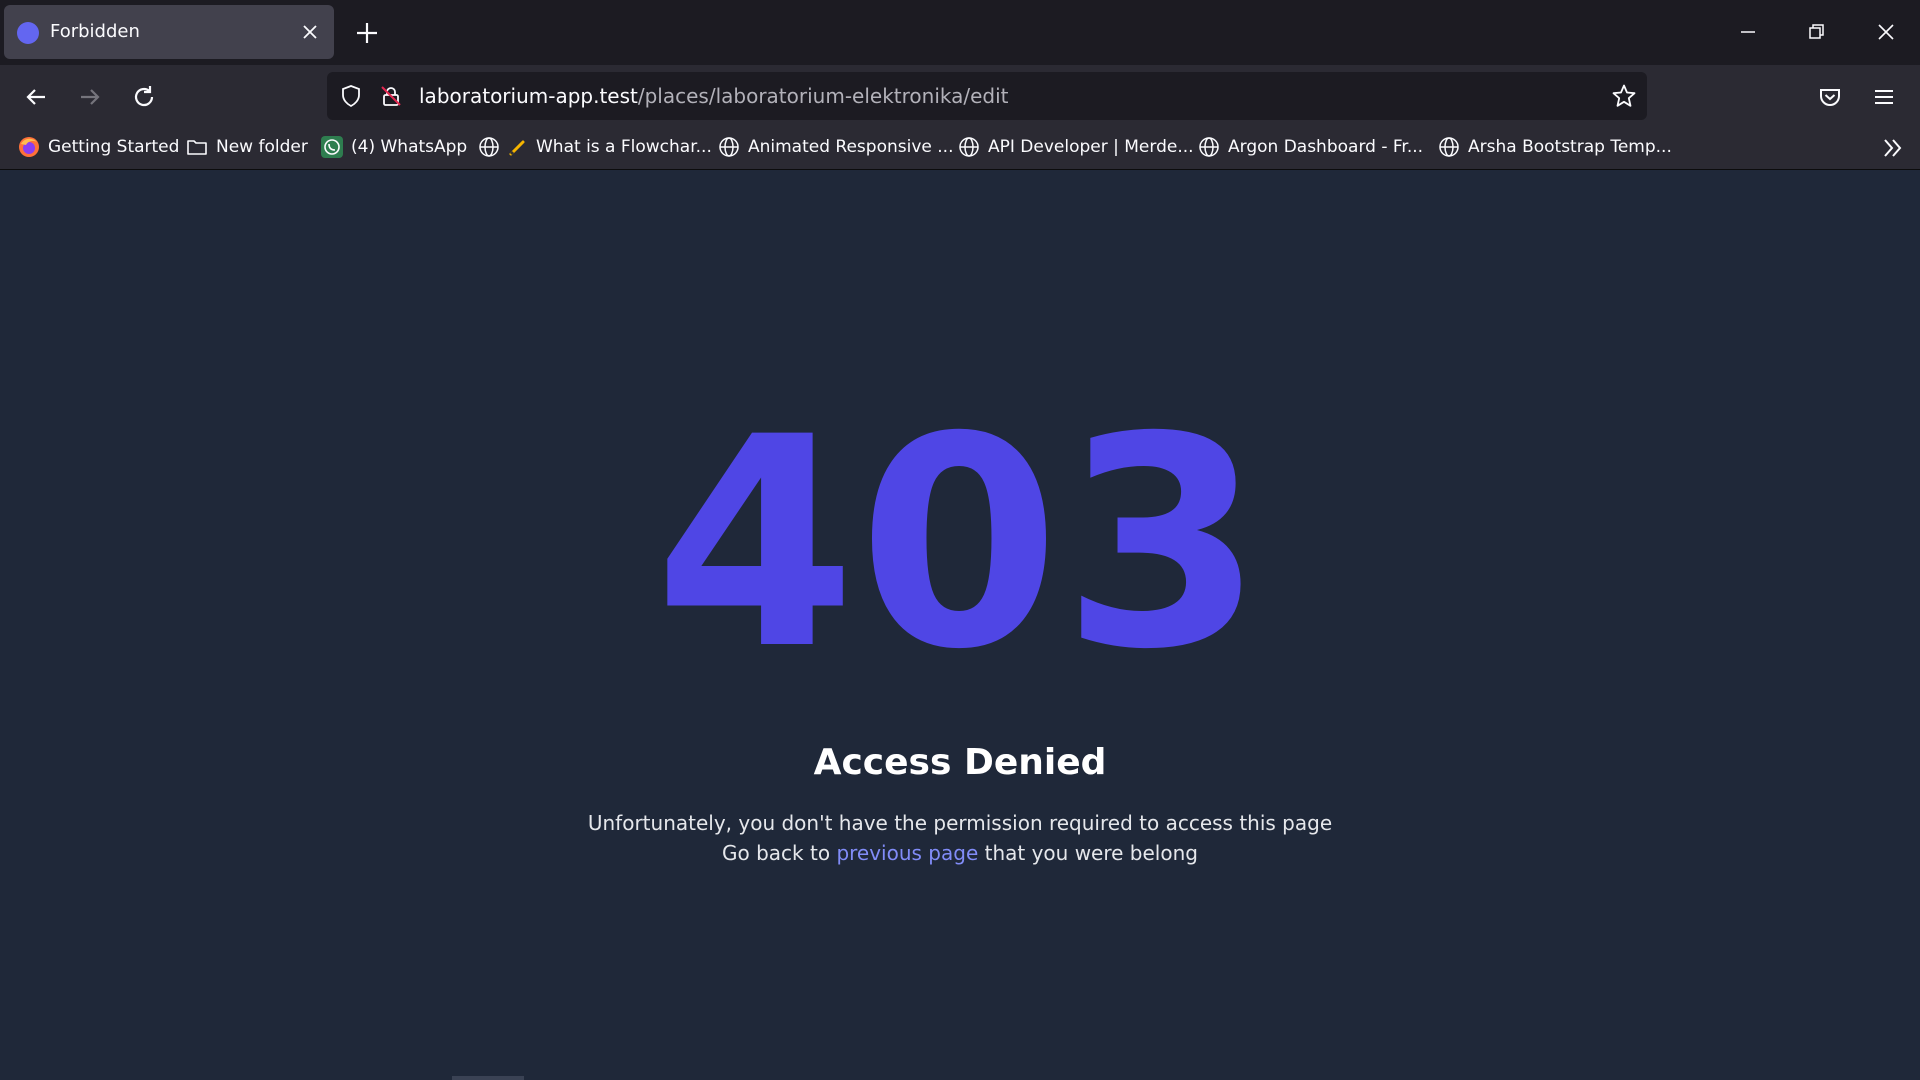 The width and height of the screenshot is (1920, 1080). I want to click on close-tab-icon, so click(310, 32).